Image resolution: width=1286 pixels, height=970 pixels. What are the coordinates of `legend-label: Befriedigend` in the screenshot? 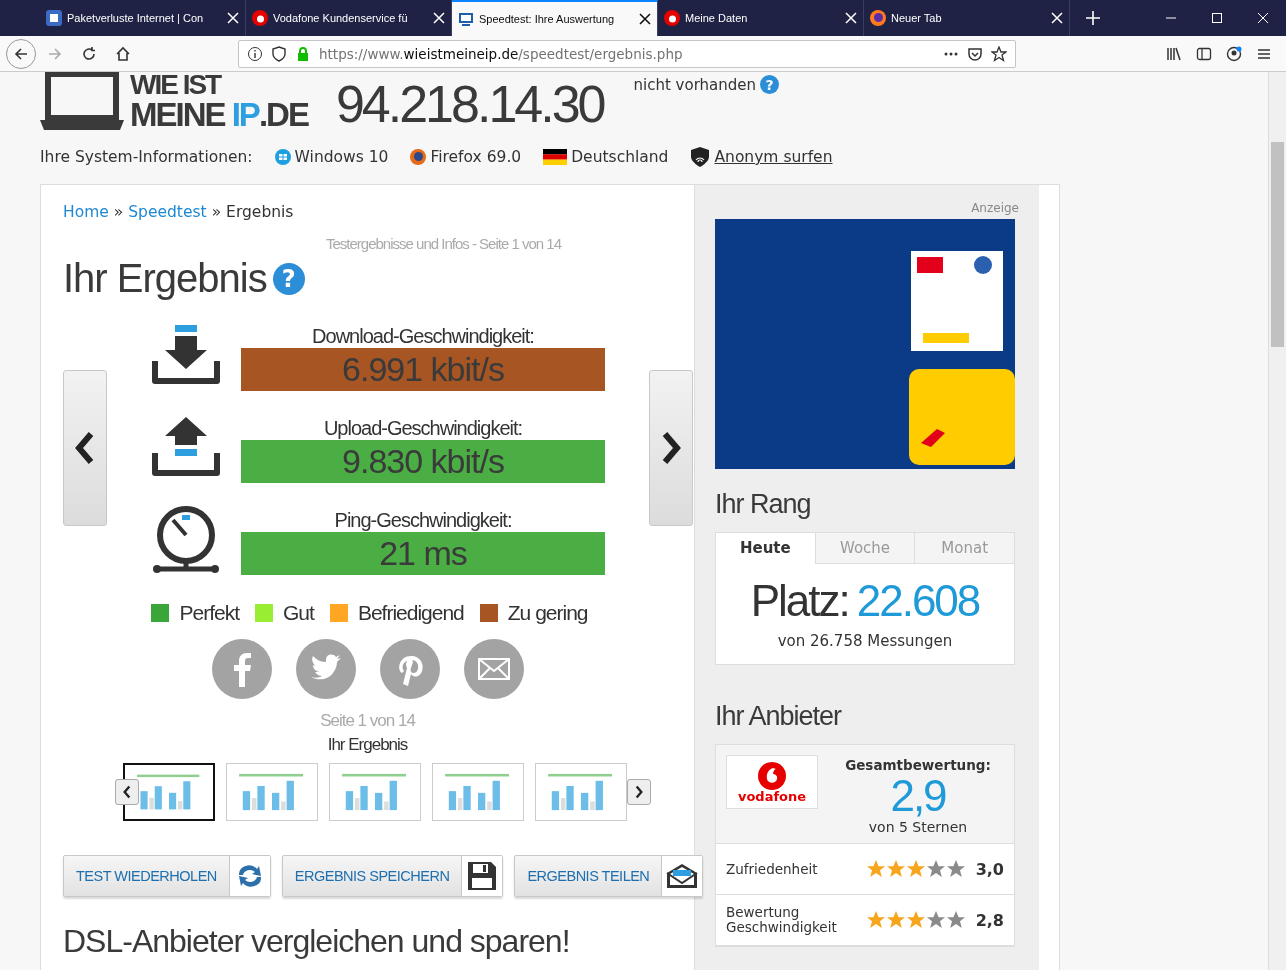 It's located at (410, 613).